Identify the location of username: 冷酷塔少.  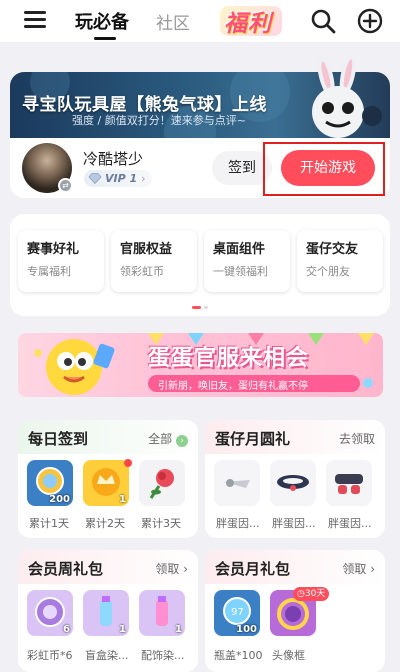
(113, 159).